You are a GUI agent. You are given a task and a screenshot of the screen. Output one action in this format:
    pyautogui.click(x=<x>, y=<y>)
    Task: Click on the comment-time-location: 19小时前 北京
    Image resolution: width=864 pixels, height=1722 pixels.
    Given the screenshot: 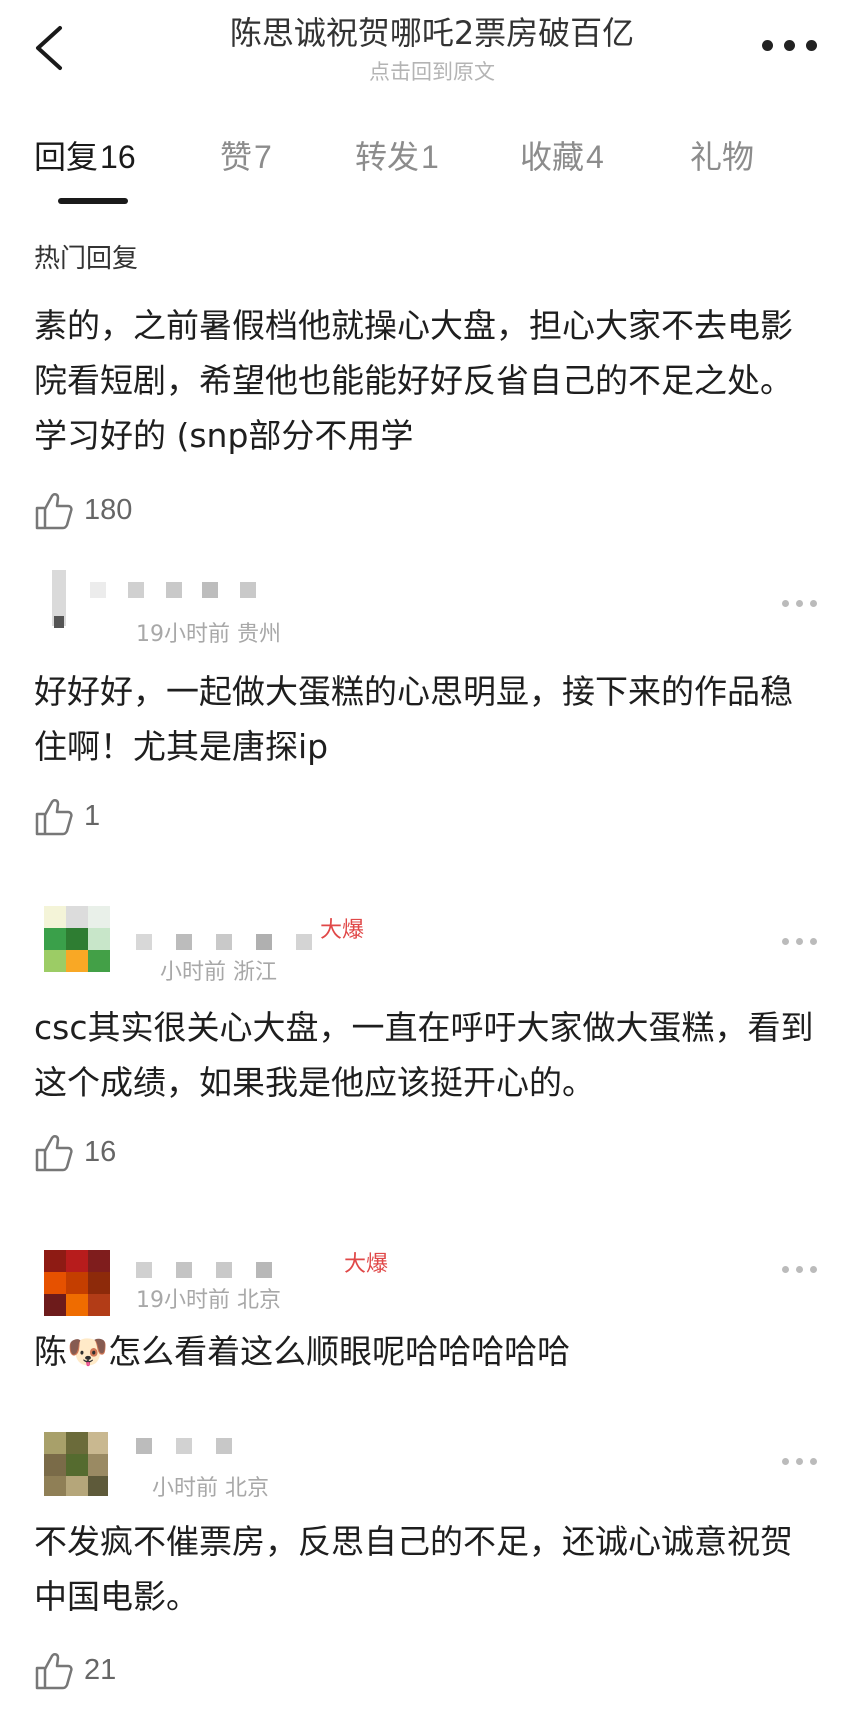 What is the action you would take?
    pyautogui.click(x=208, y=1300)
    